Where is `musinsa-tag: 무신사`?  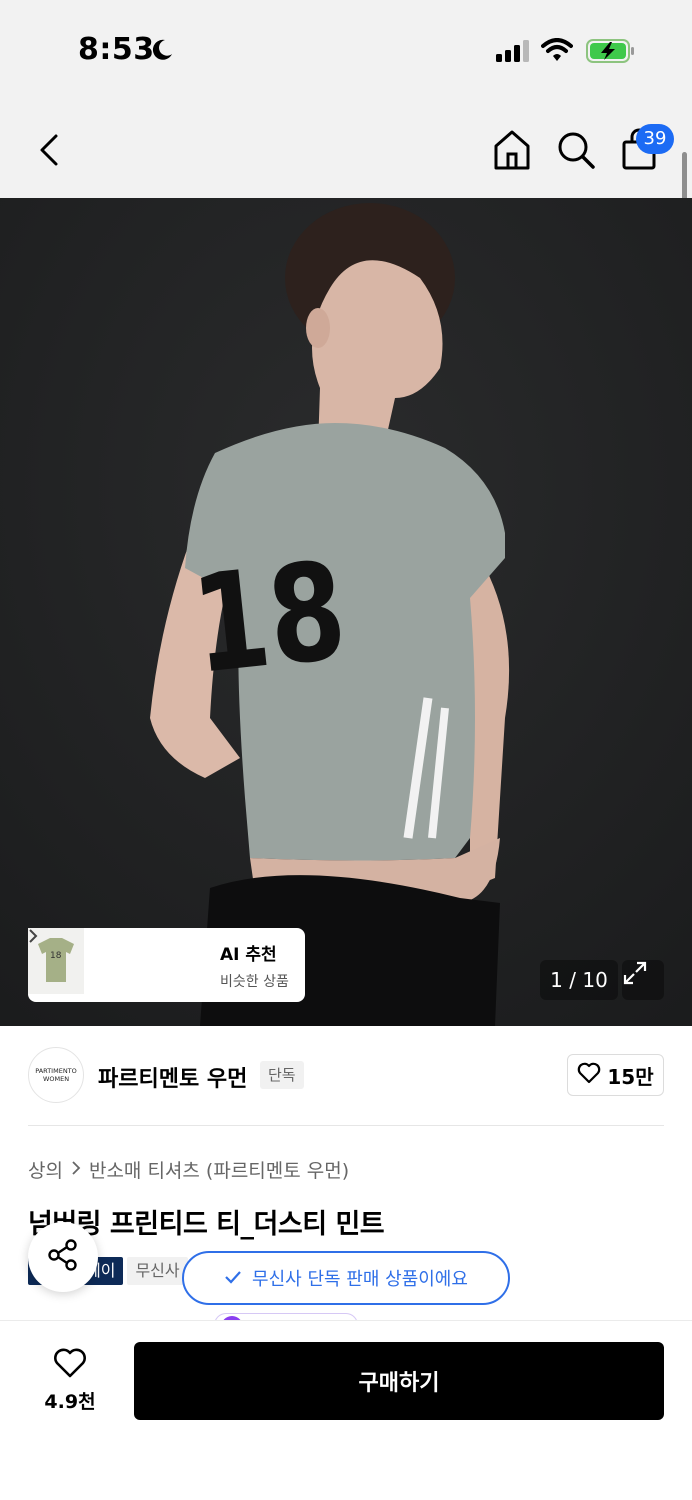
musinsa-tag: 무신사 is located at coordinates (157, 1271).